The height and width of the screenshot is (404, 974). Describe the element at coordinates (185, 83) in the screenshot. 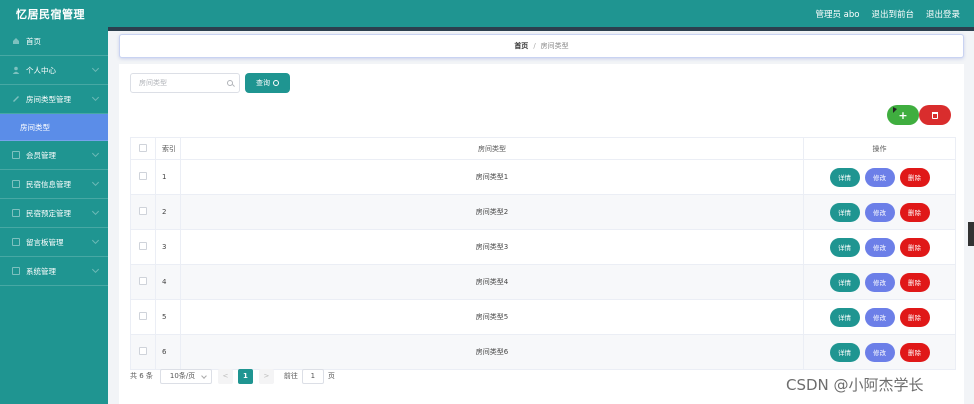

I see `search-input: 房间类型` at that location.